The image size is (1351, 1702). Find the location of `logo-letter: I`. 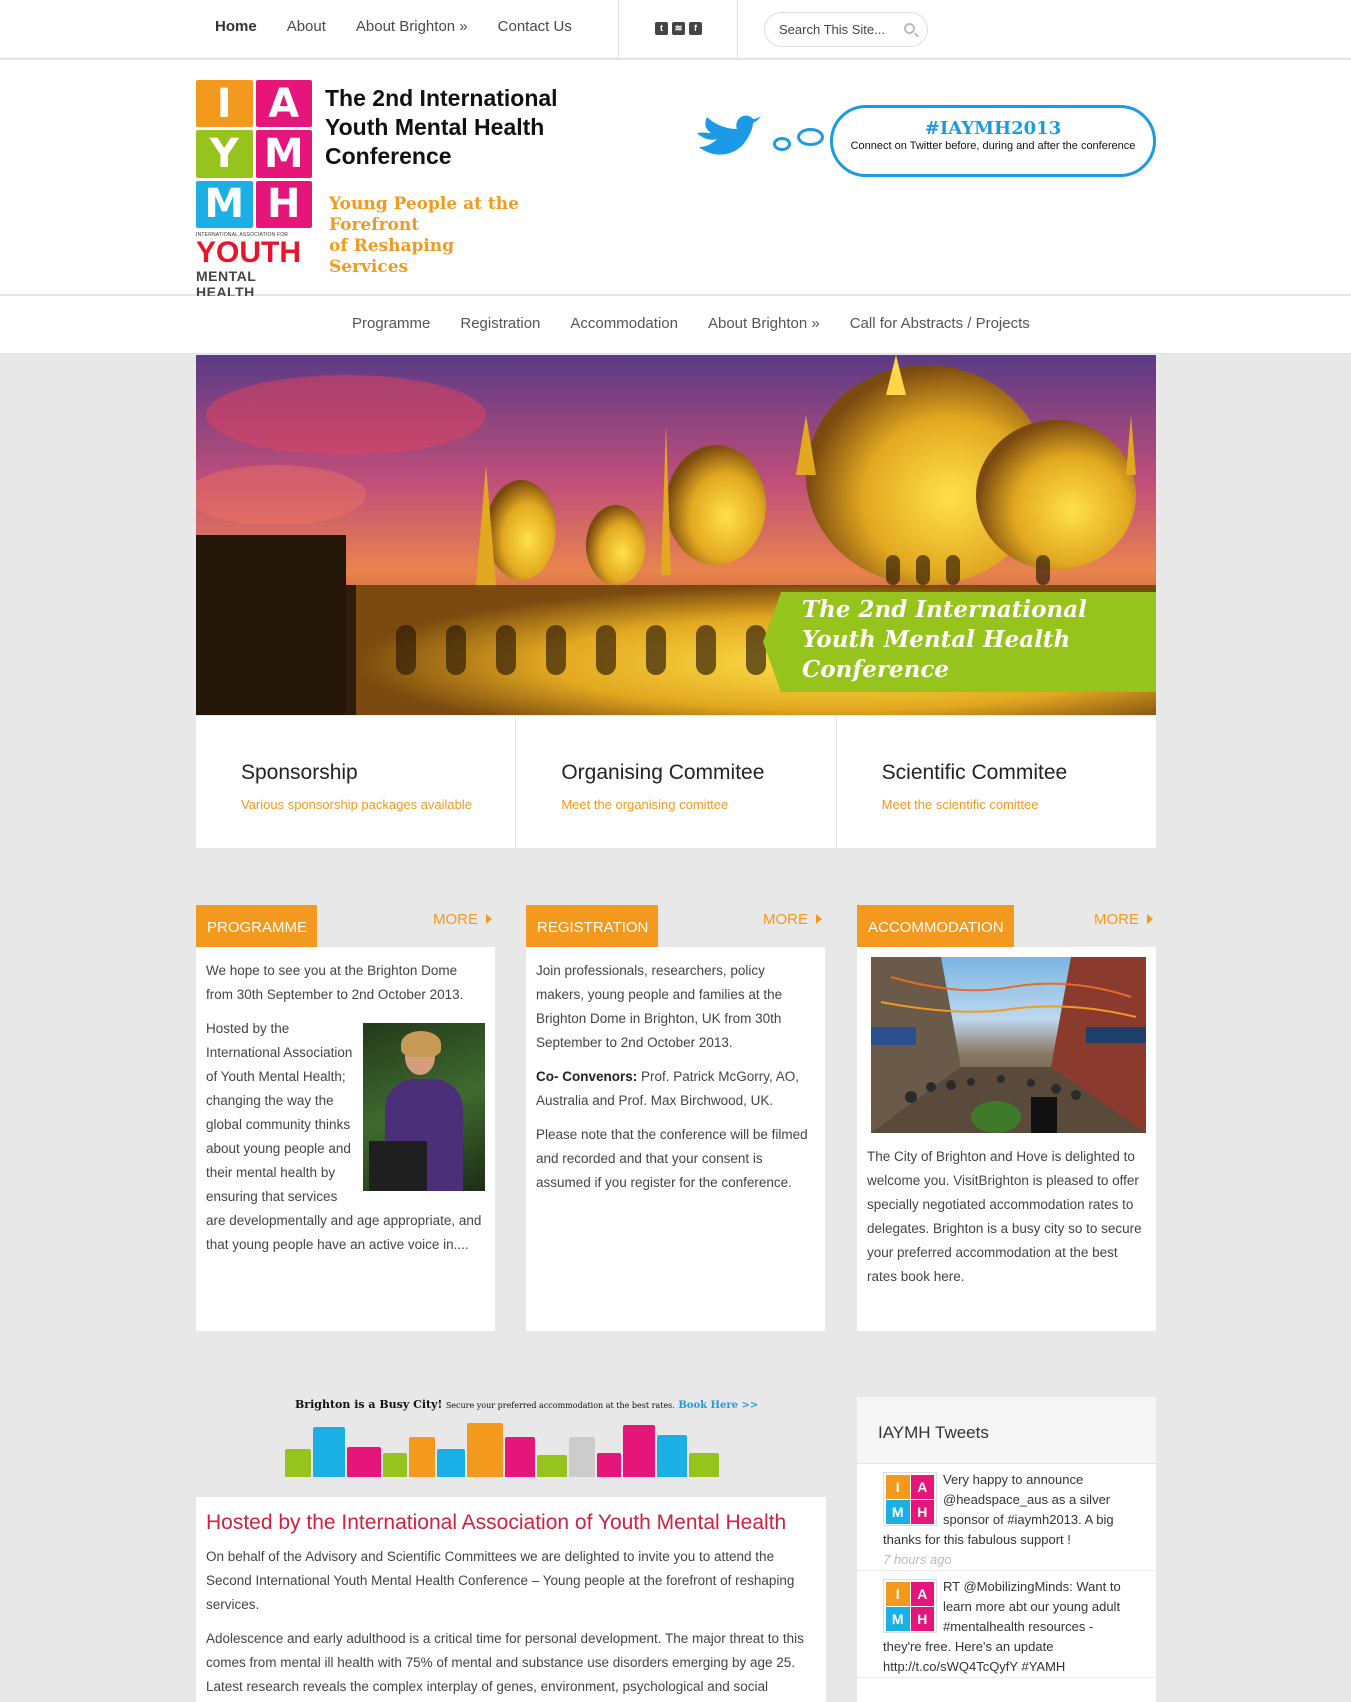

logo-letter: I is located at coordinates (224, 104).